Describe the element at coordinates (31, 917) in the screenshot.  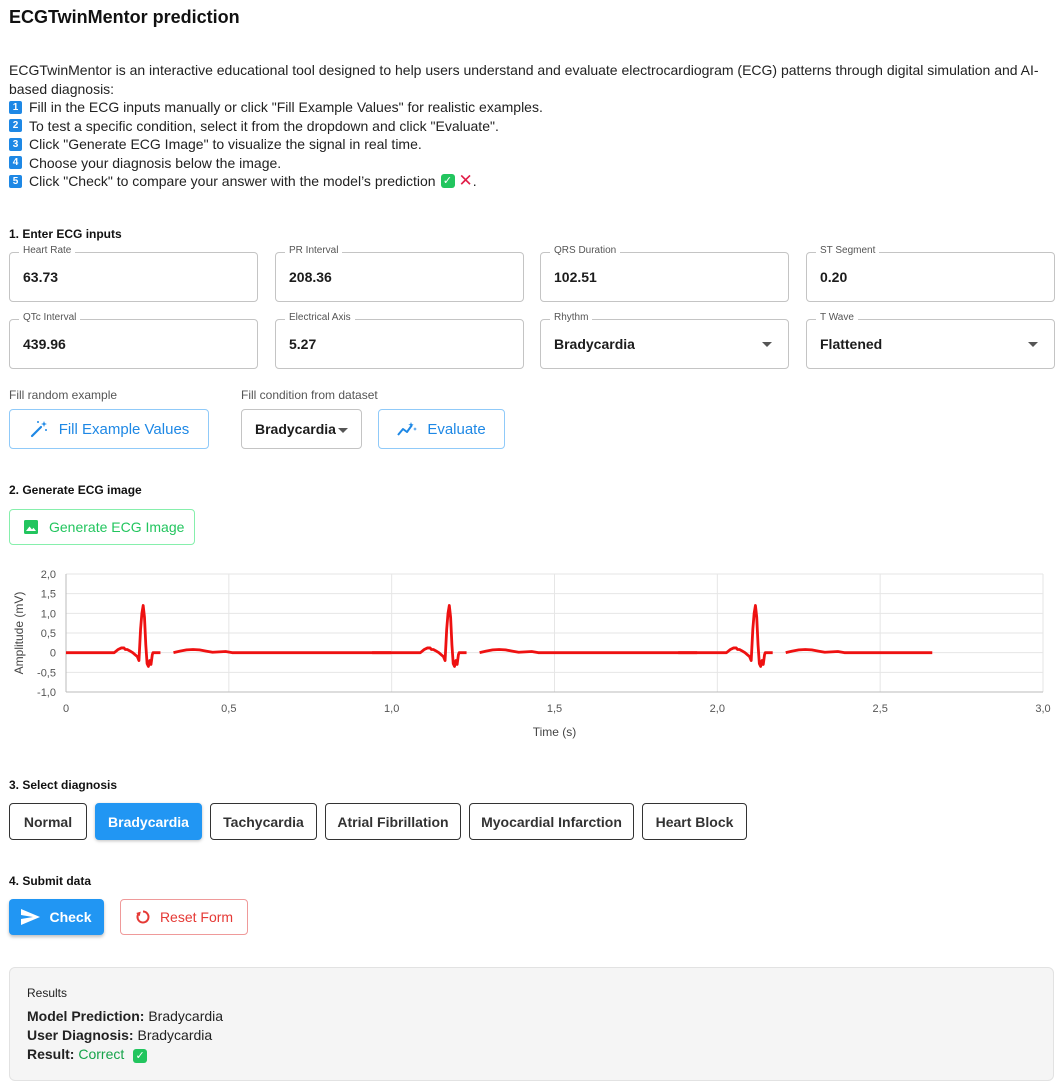
I see `send-icon` at that location.